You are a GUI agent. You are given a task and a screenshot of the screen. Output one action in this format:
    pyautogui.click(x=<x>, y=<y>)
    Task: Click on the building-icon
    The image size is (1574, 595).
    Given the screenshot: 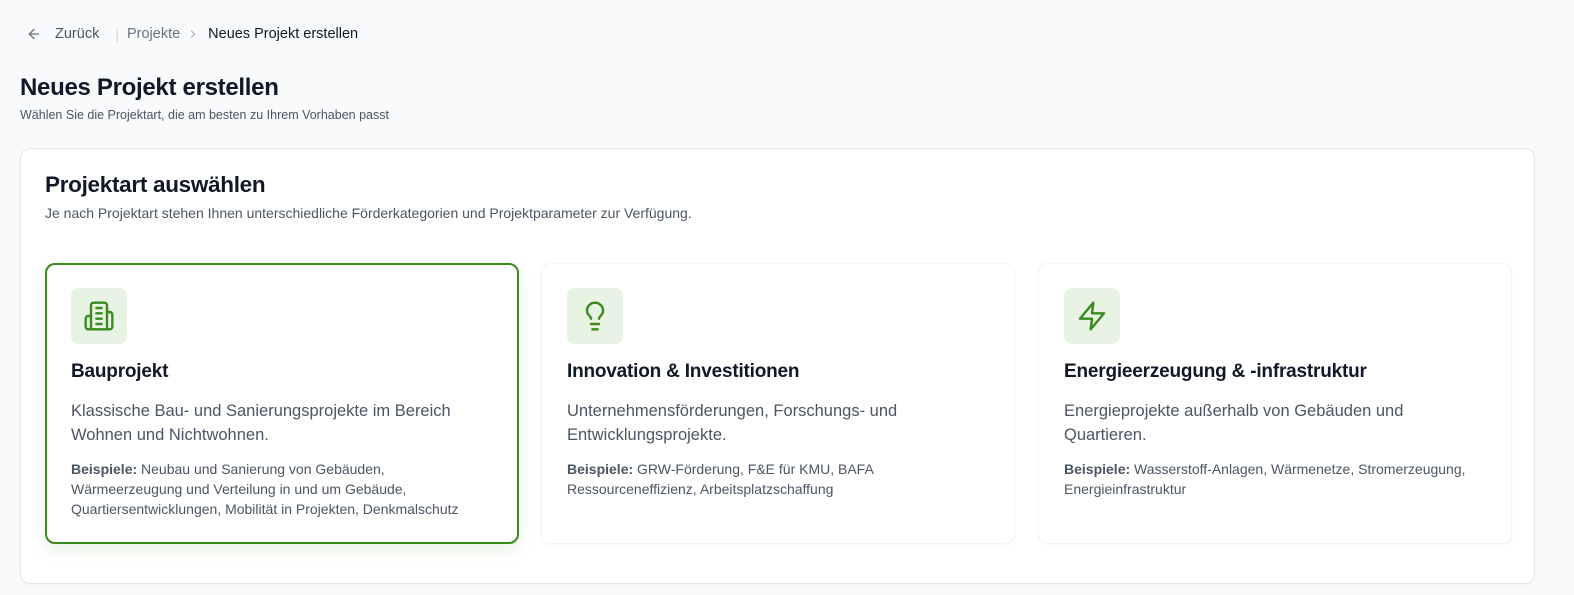 What is the action you would take?
    pyautogui.click(x=99, y=316)
    